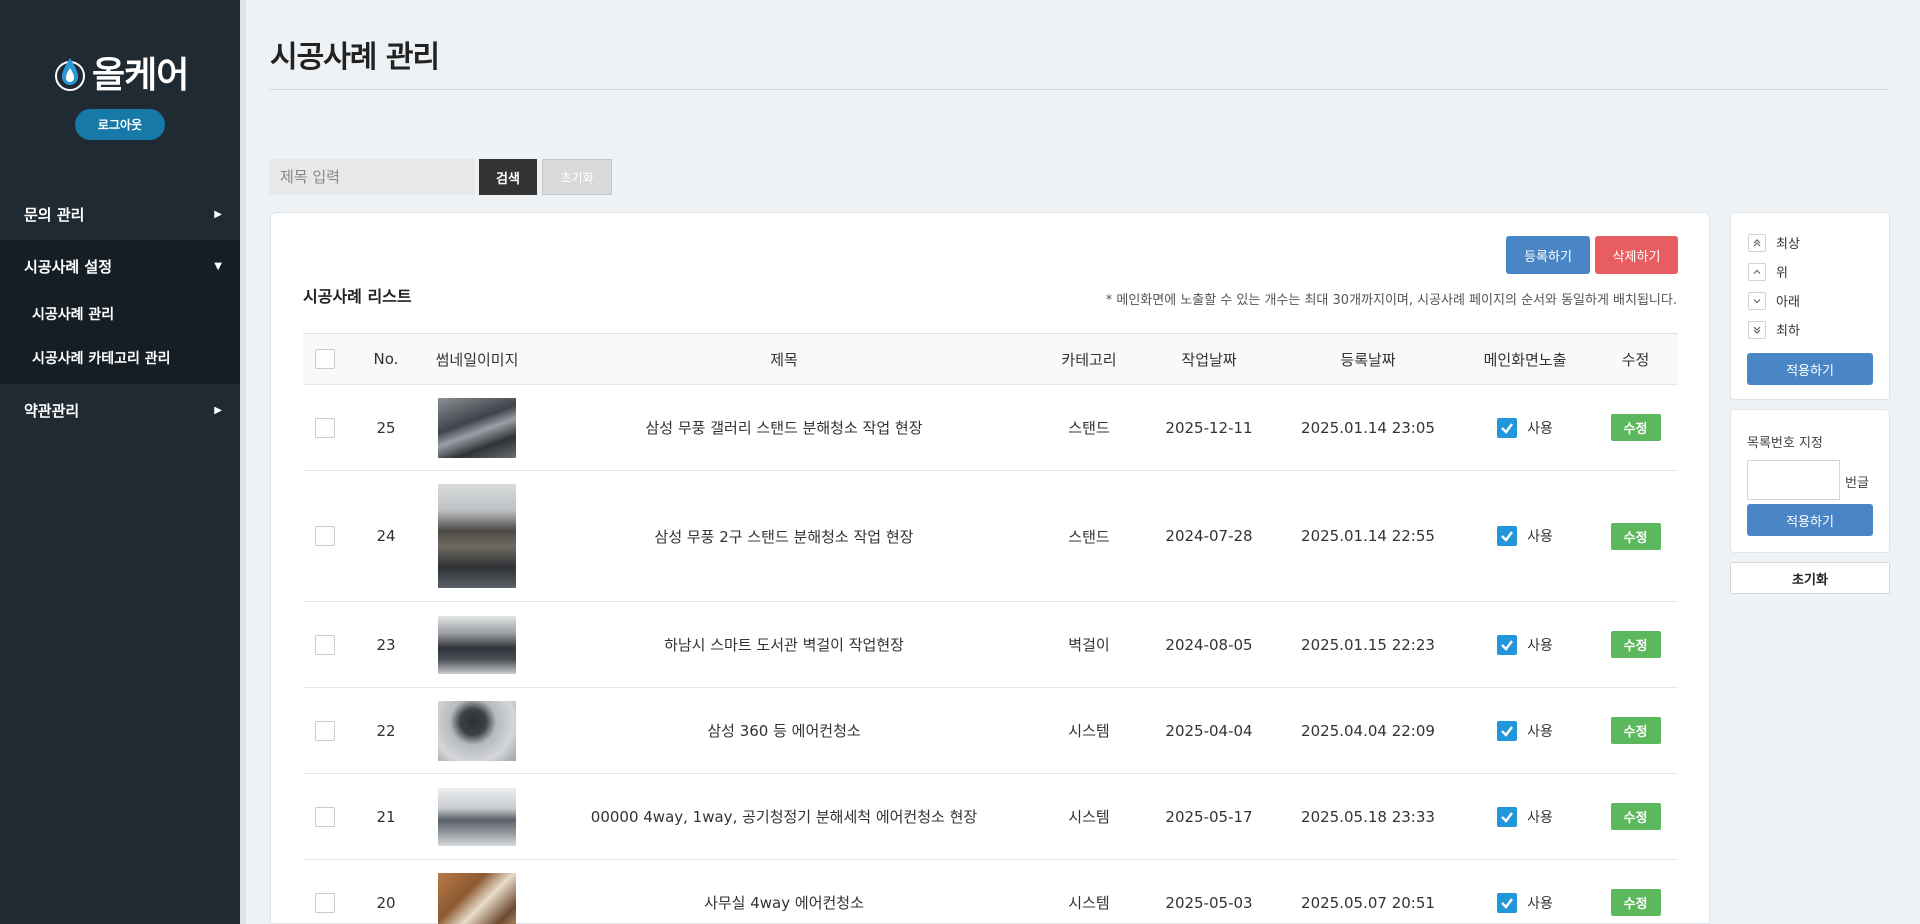 The height and width of the screenshot is (924, 1920). I want to click on number-assign-label: 목록번호 지정, so click(1785, 443).